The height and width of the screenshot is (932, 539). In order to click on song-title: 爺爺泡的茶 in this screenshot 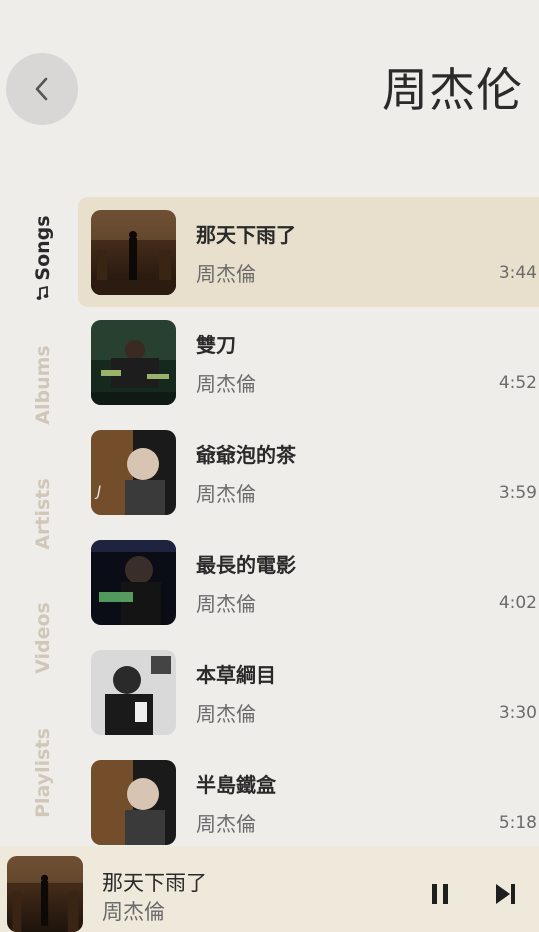, I will do `click(246, 455)`.